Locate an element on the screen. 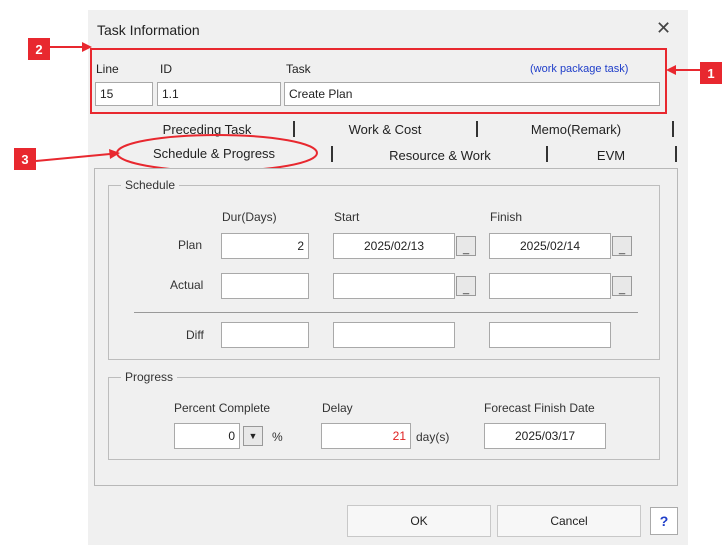 The width and height of the screenshot is (723, 550). diff-finish-field is located at coordinates (550, 335).